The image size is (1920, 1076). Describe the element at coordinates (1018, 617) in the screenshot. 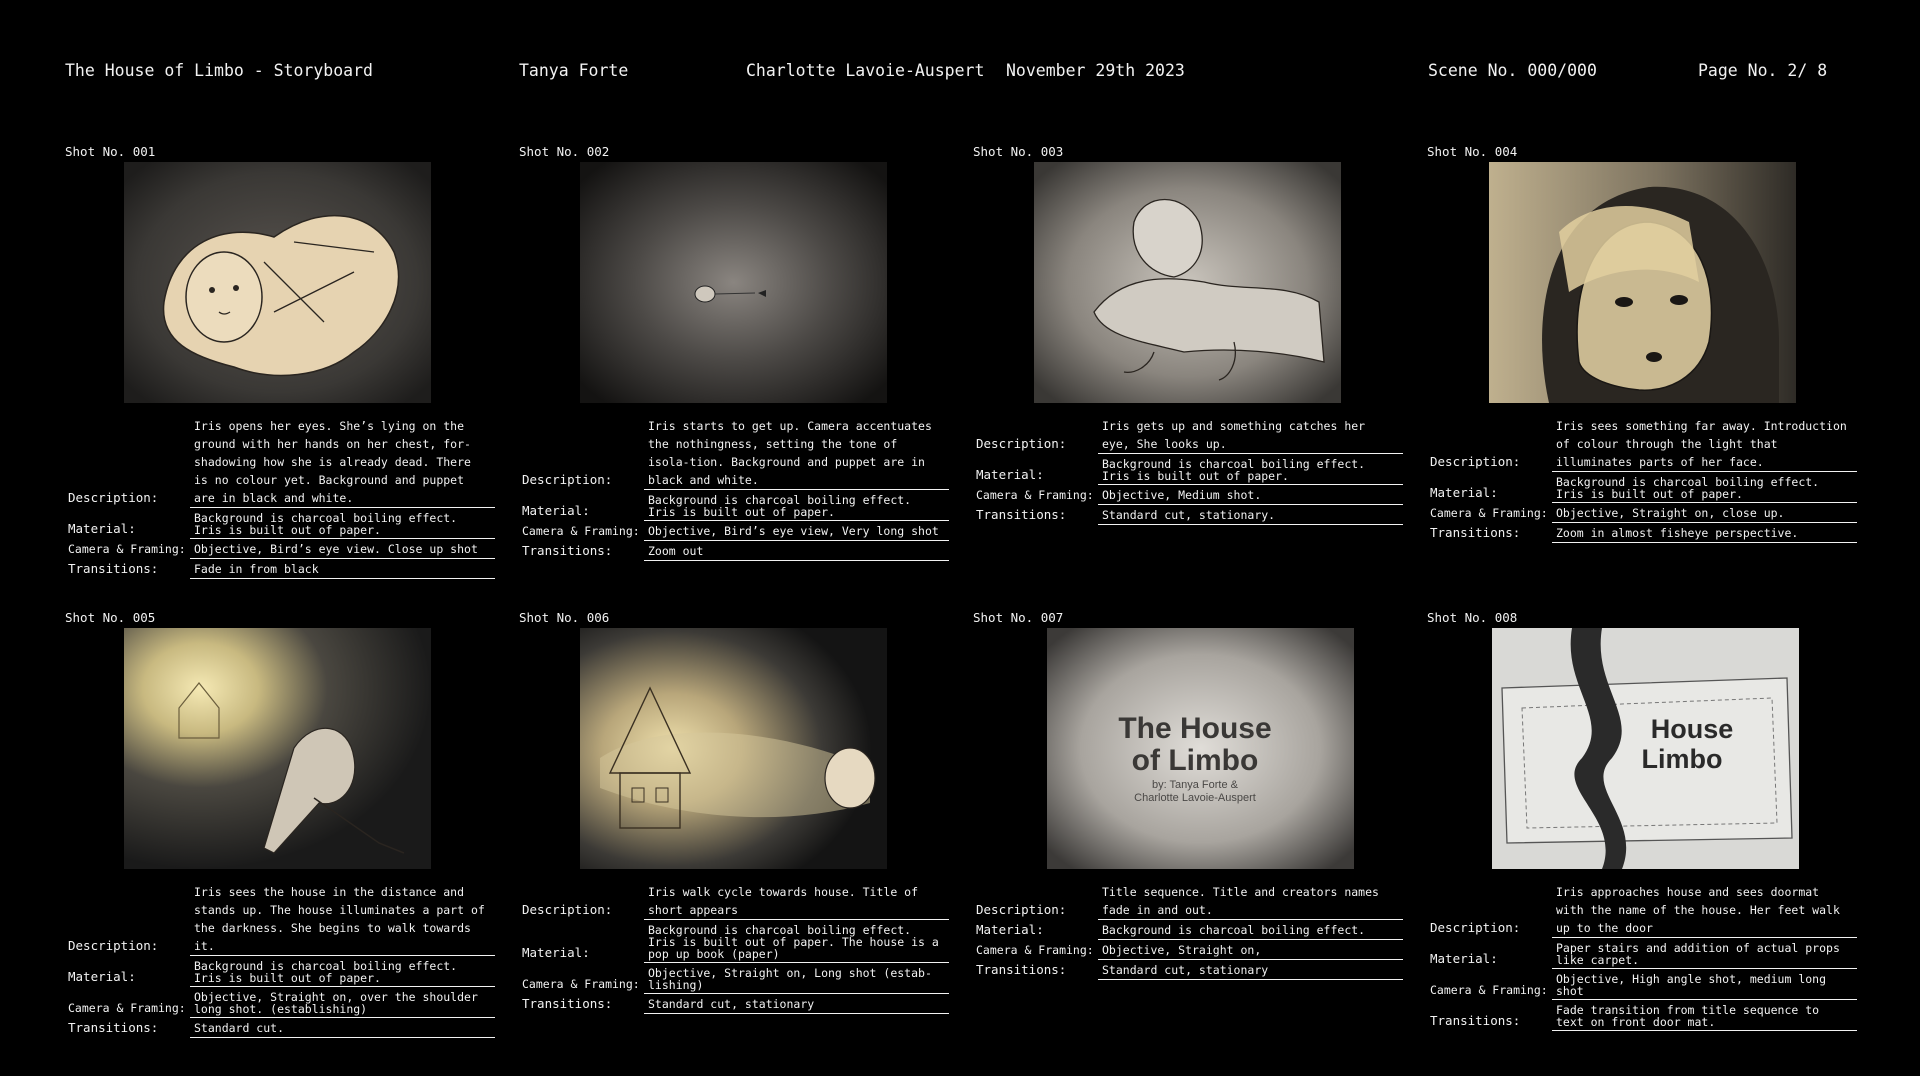

I see `shot-label: Shot No. 007` at that location.